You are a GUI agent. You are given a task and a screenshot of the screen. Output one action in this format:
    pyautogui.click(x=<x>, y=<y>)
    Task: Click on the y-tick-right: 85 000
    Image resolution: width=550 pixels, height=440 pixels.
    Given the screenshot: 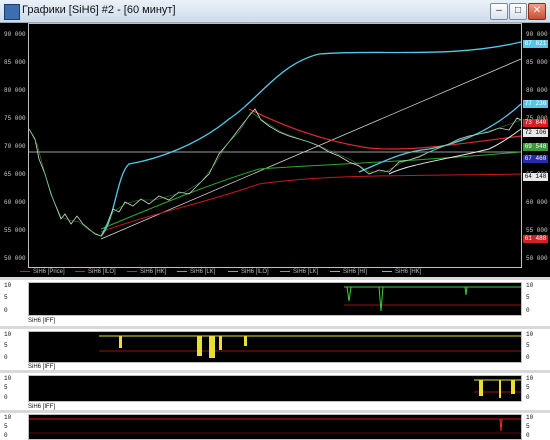 What is the action you would take?
    pyautogui.click(x=537, y=62)
    